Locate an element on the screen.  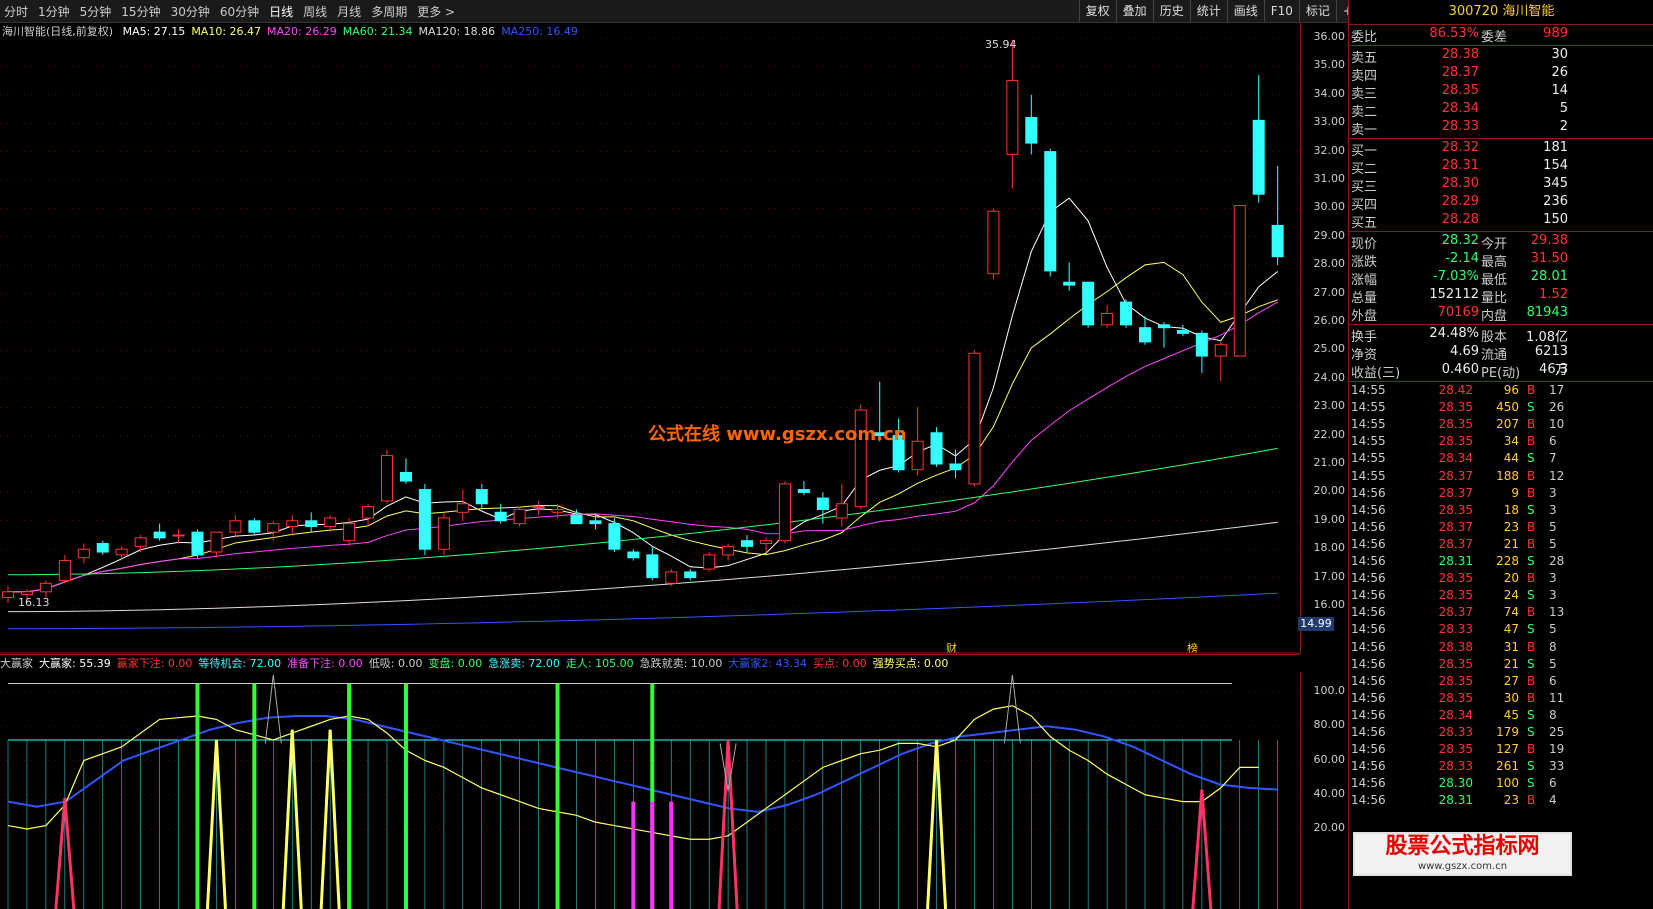
toolbar-button: 统计 is located at coordinates (1208, 11).